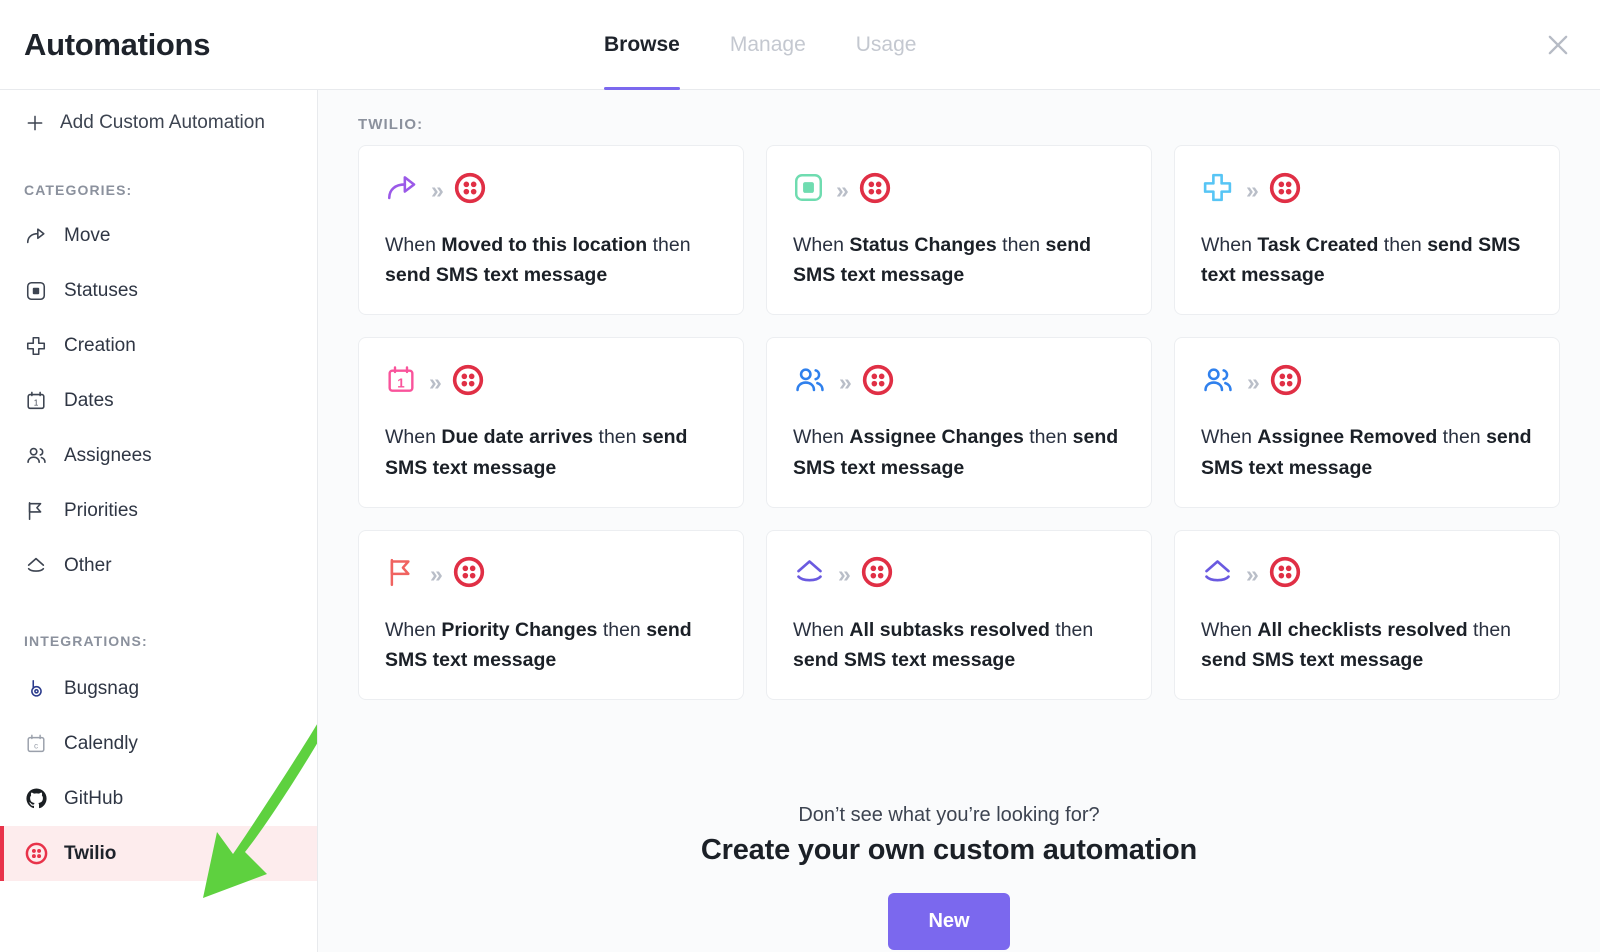 Image resolution: width=1600 pixels, height=952 pixels. I want to click on integrations-section-label: INTEGRATIONS:, so click(86, 641).